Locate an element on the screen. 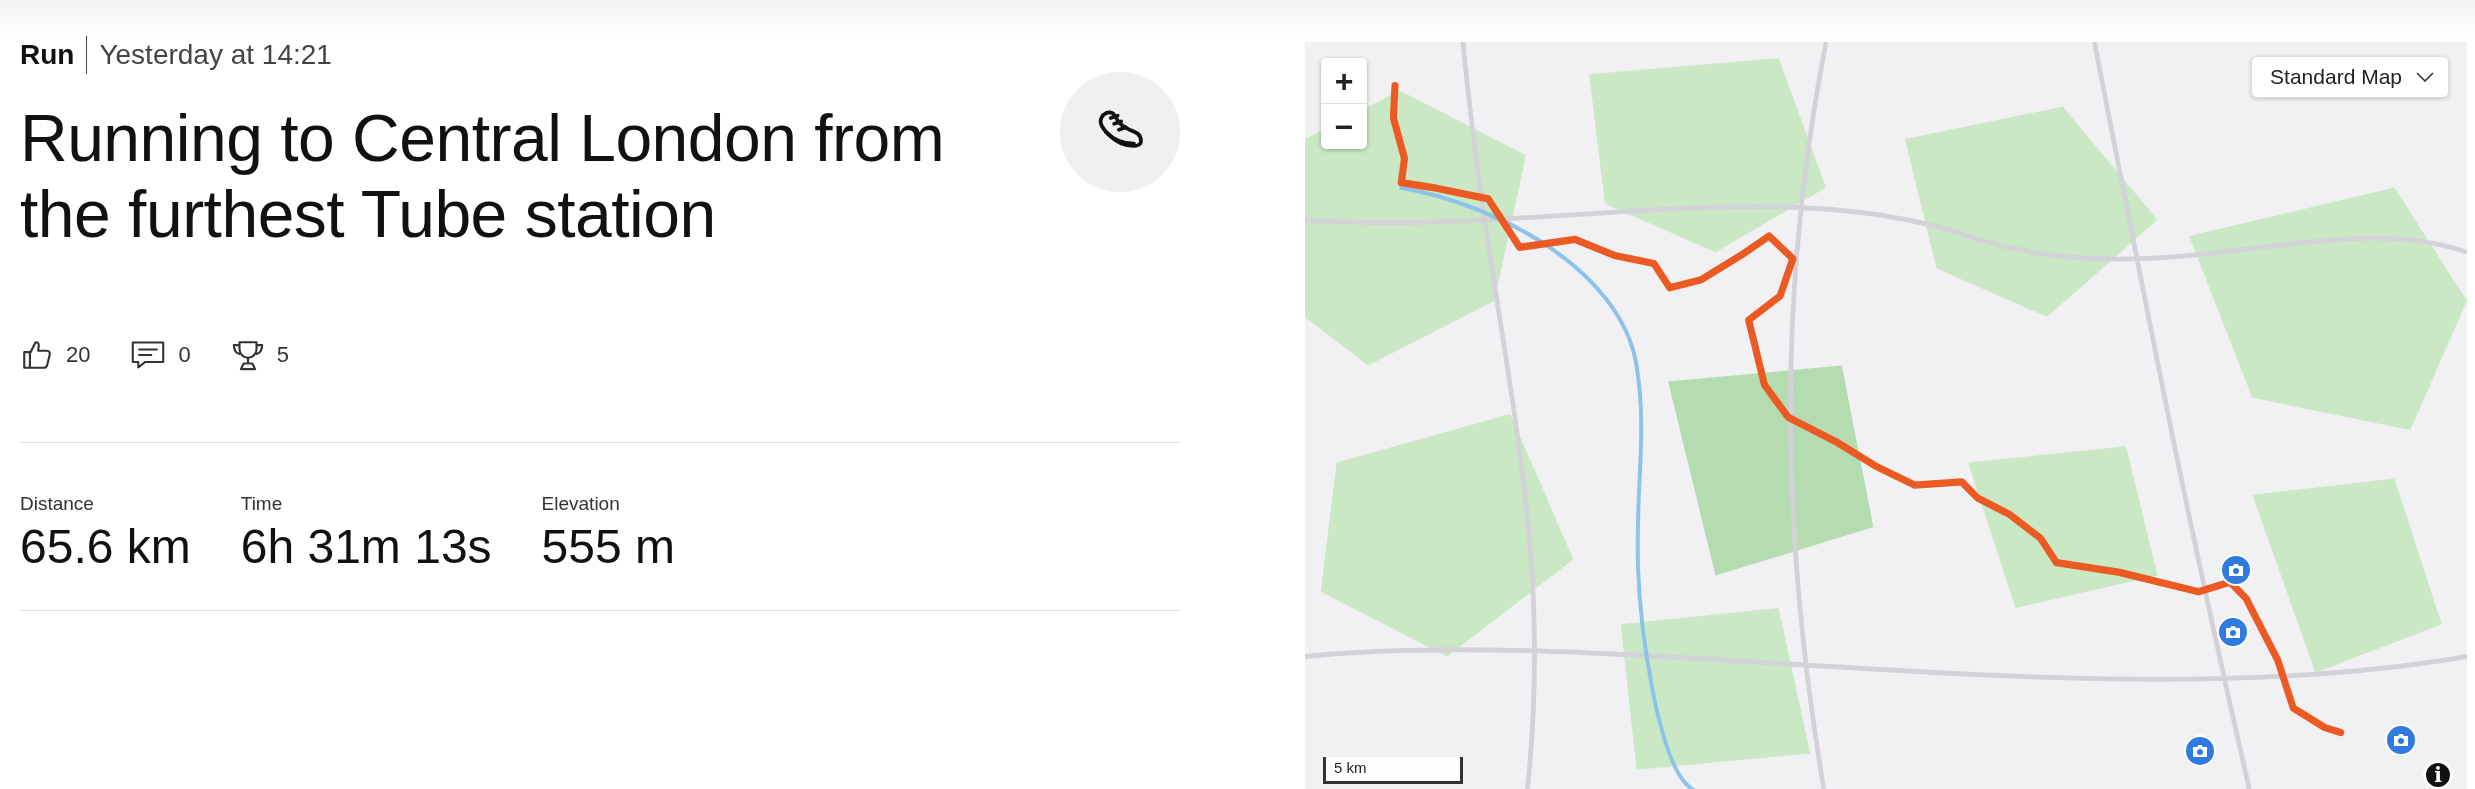  stat-value: 6h 31m 13s is located at coordinates (366, 546).